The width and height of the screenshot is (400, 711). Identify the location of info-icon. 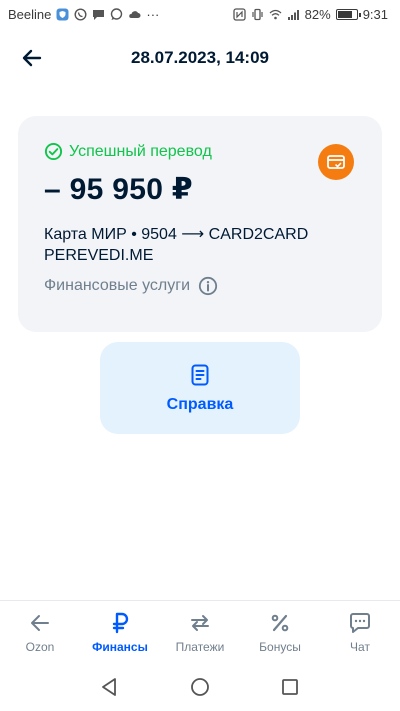
(208, 286).